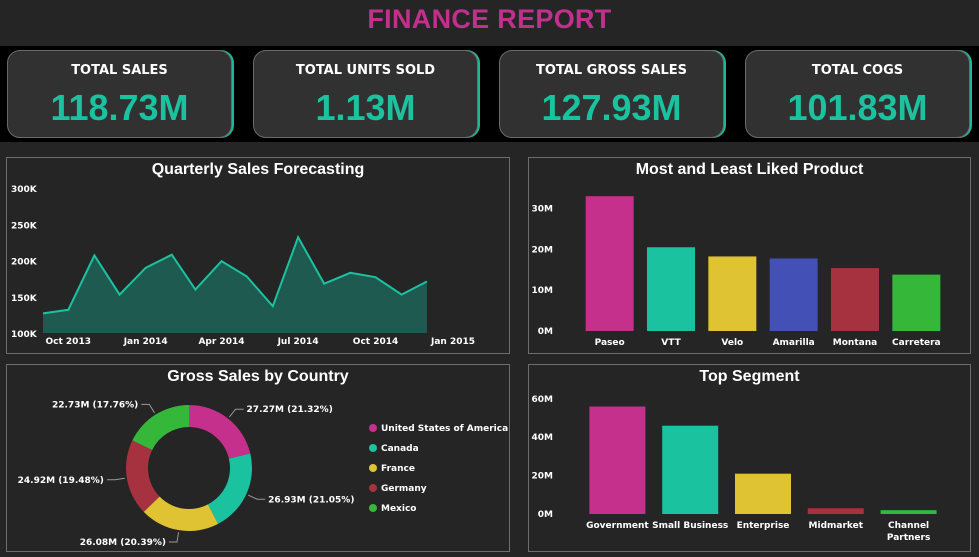  What do you see at coordinates (835, 511) in the screenshot?
I see `bar-midmarket` at bounding box center [835, 511].